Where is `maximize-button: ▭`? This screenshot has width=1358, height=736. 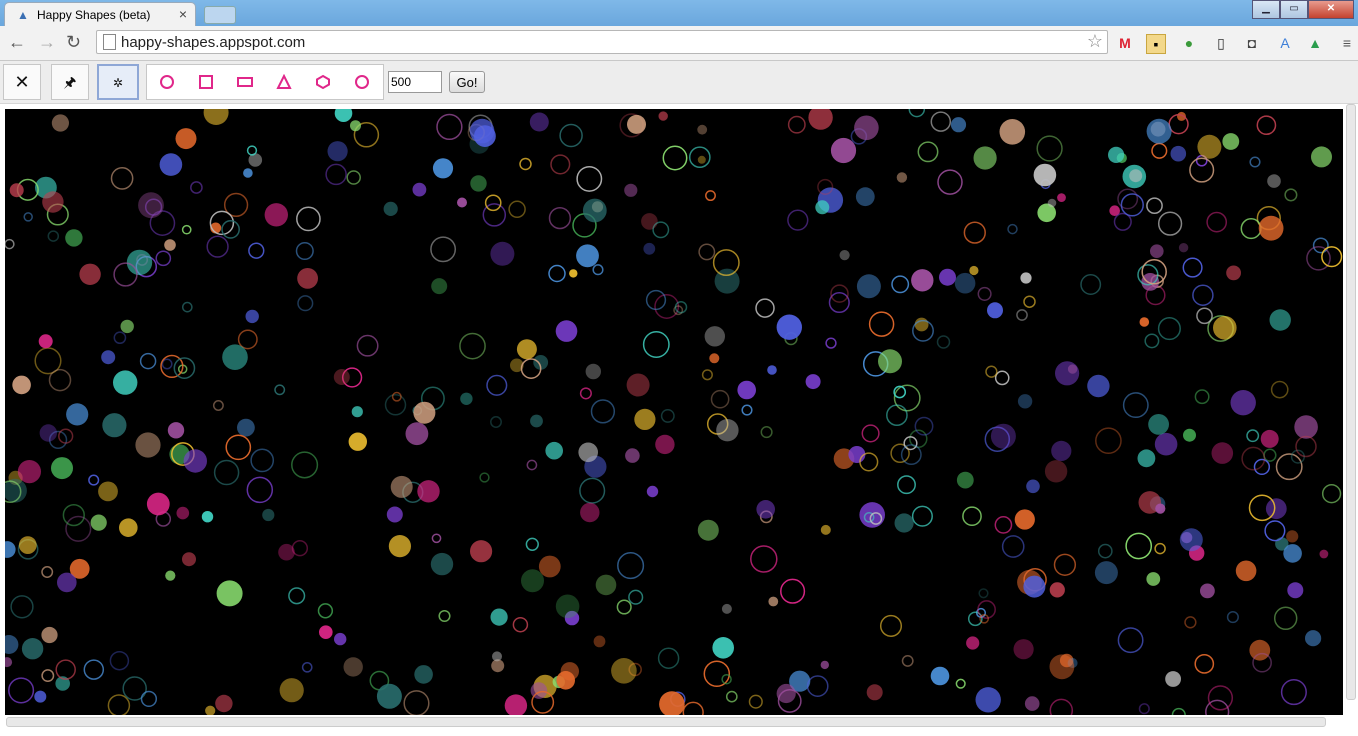 maximize-button: ▭ is located at coordinates (1294, 9).